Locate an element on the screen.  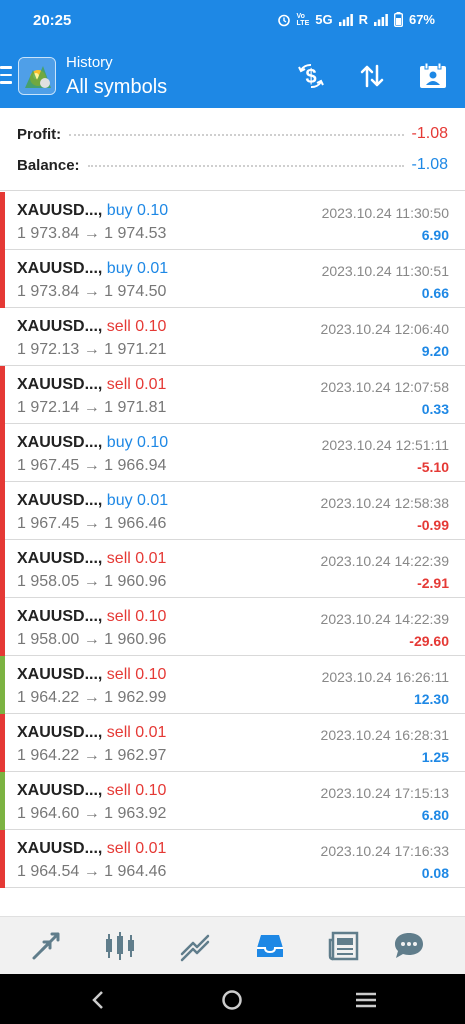
deal-profit: -0.99 is located at coordinates (433, 525).